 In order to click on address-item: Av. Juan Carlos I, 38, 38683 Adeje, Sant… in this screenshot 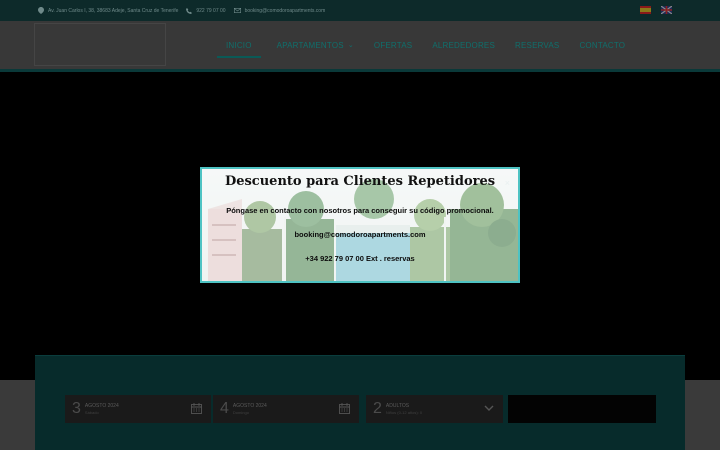, I will do `click(108, 10)`.